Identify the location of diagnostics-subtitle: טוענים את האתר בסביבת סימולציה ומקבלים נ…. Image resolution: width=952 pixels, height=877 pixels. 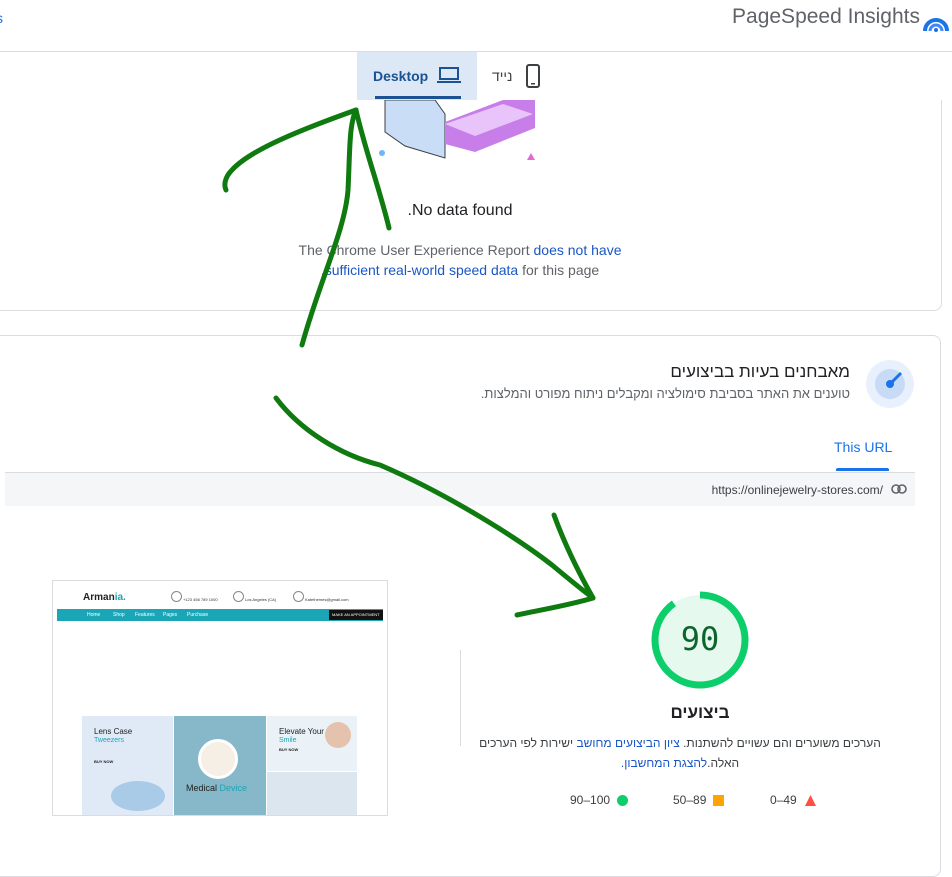
(665, 393).